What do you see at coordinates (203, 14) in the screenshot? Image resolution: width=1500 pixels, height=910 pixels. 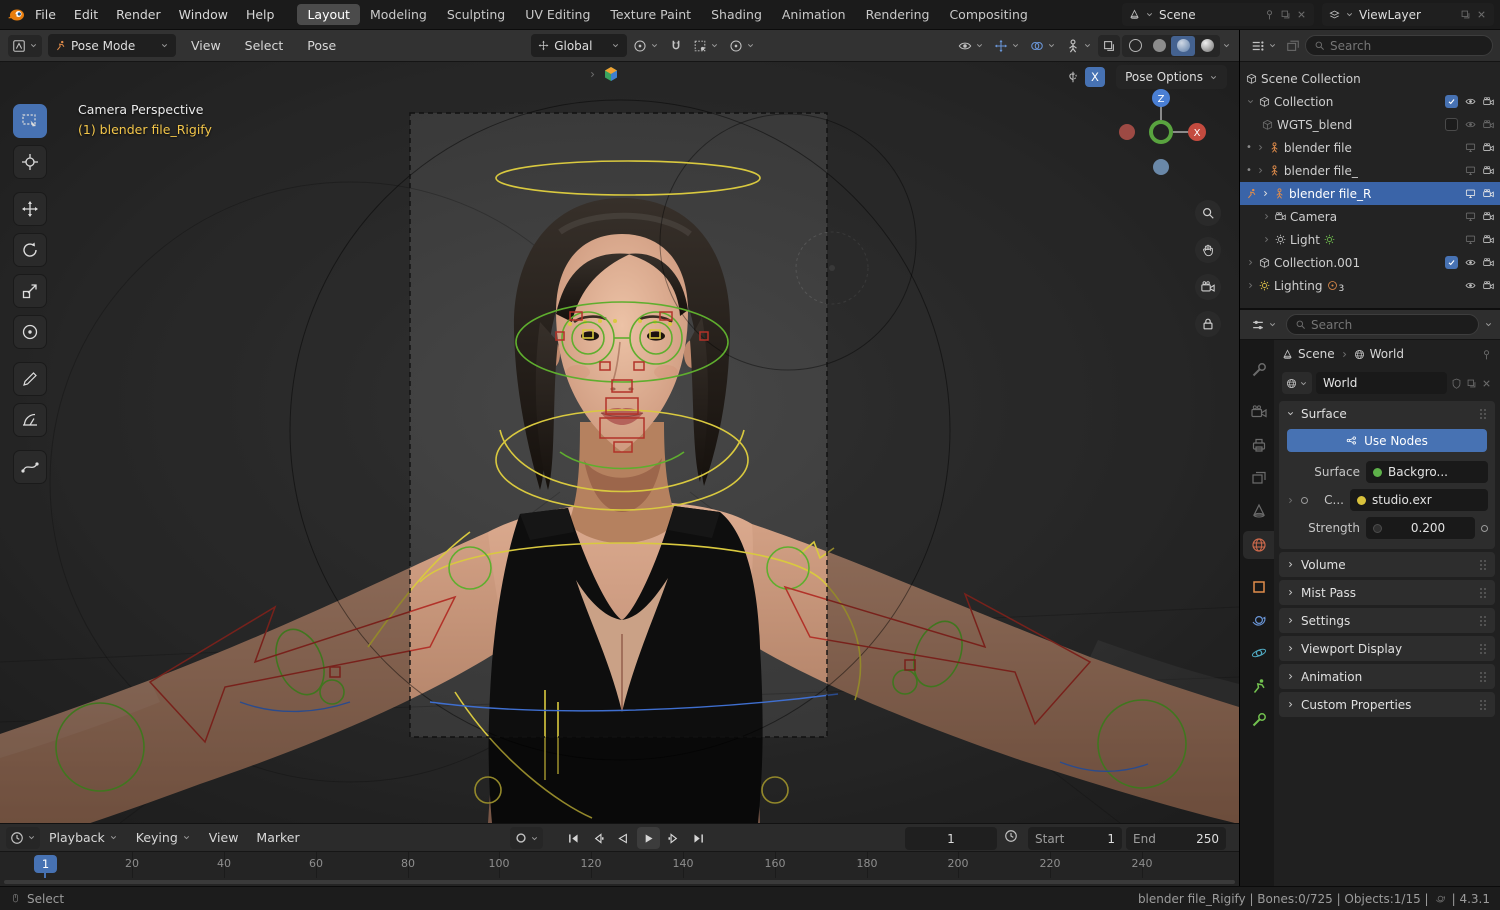 I see `menu-window: Window` at bounding box center [203, 14].